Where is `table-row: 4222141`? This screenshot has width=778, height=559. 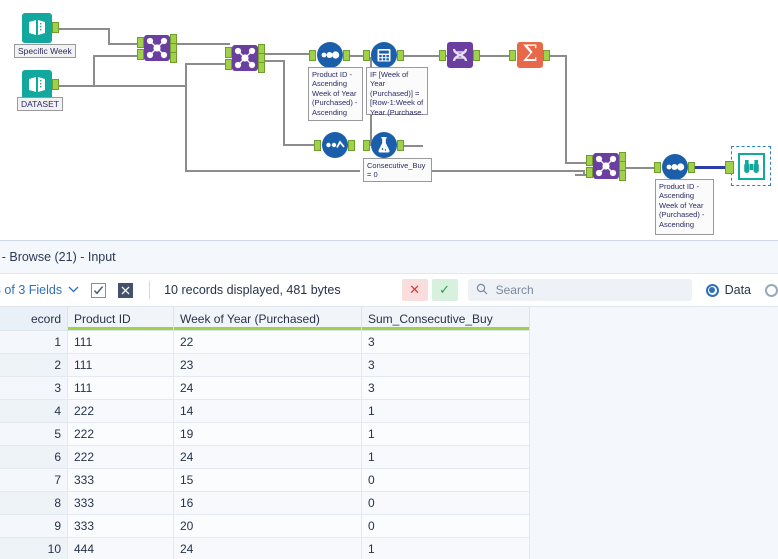 table-row: 4222141 is located at coordinates (265, 411).